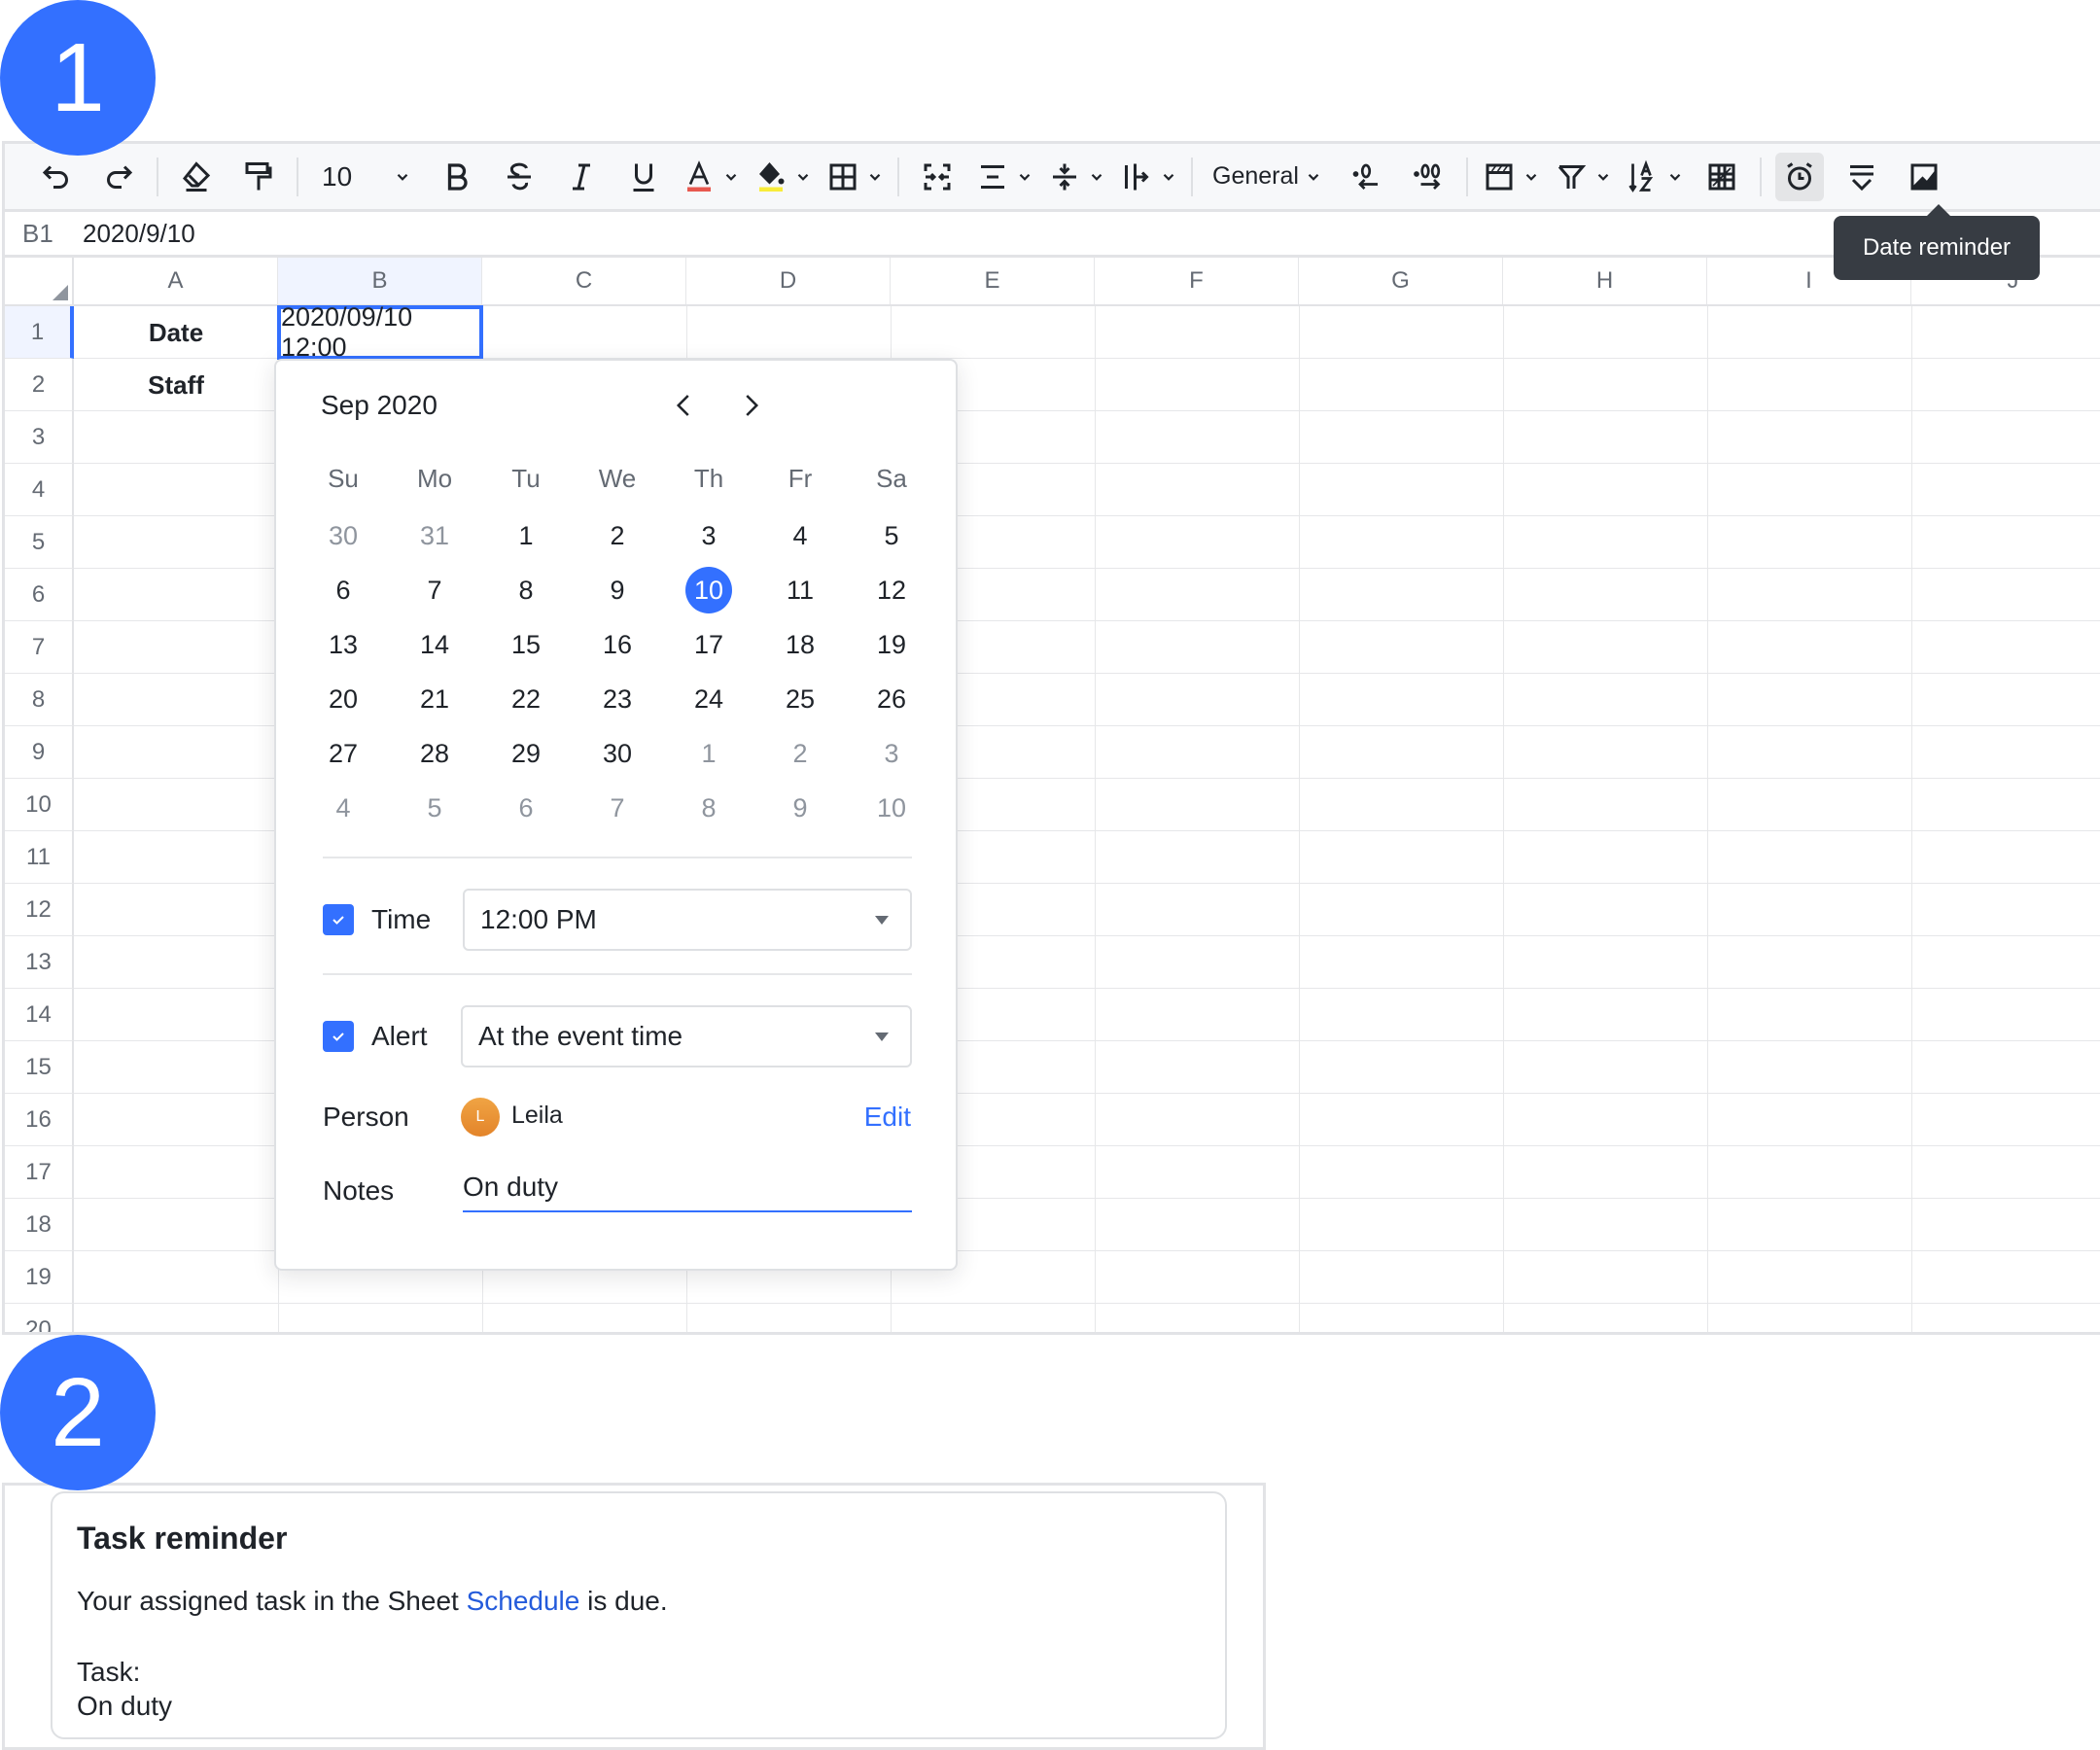 The width and height of the screenshot is (2100, 1750). What do you see at coordinates (1511, 177) in the screenshot?
I see `freeze-button` at bounding box center [1511, 177].